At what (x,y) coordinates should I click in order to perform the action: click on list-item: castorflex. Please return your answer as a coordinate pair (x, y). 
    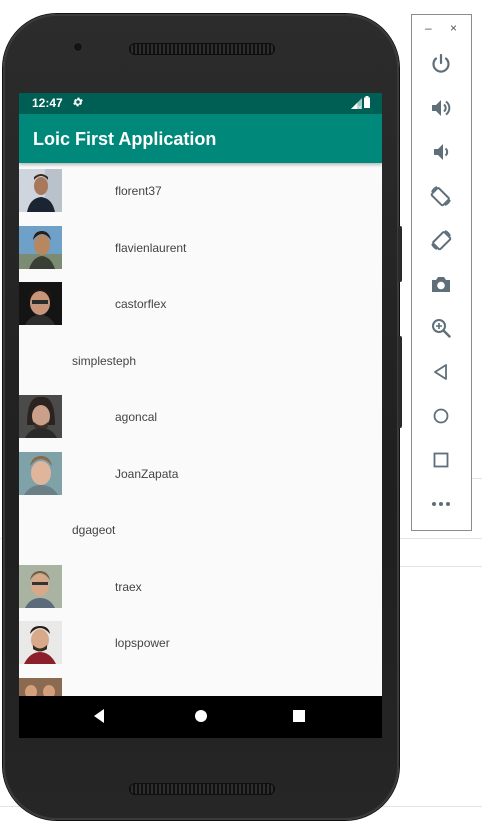
    Looking at the image, I should click on (200, 304).